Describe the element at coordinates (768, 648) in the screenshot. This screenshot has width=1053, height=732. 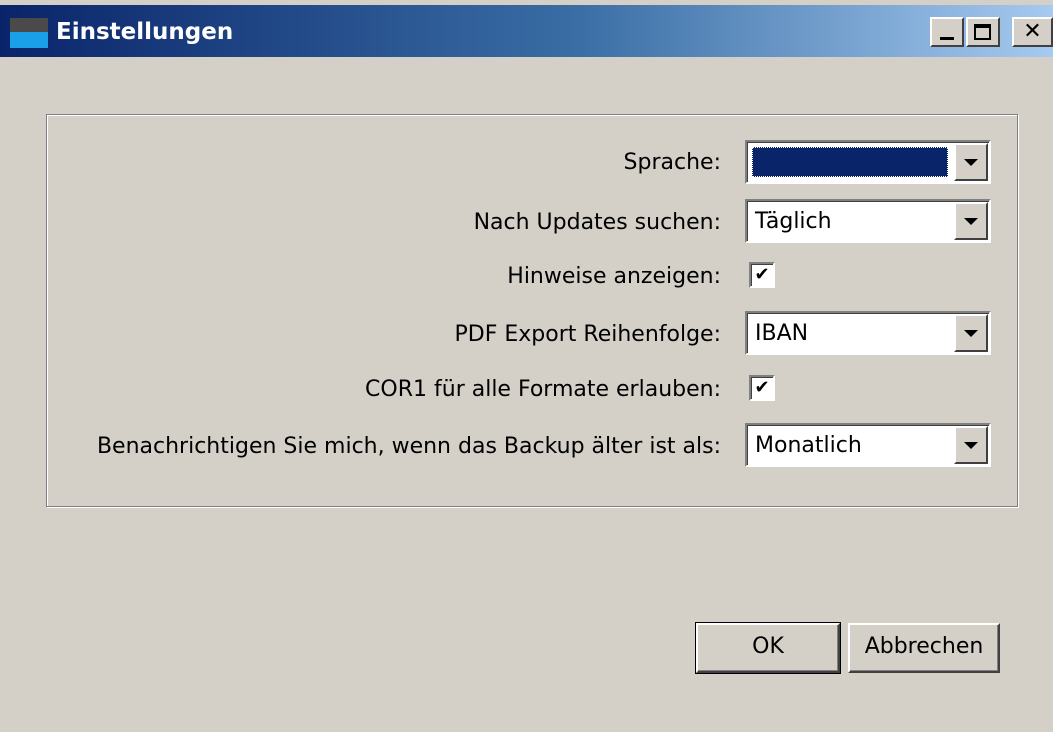
I see `ok-button: OK` at that location.